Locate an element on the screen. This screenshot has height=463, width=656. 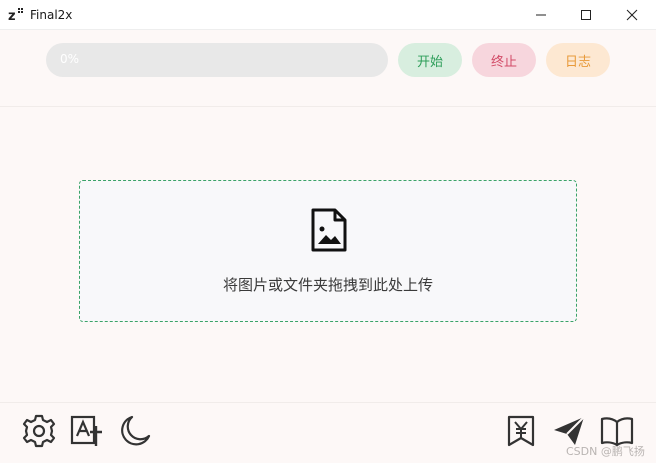
close-icon is located at coordinates (632, 15).